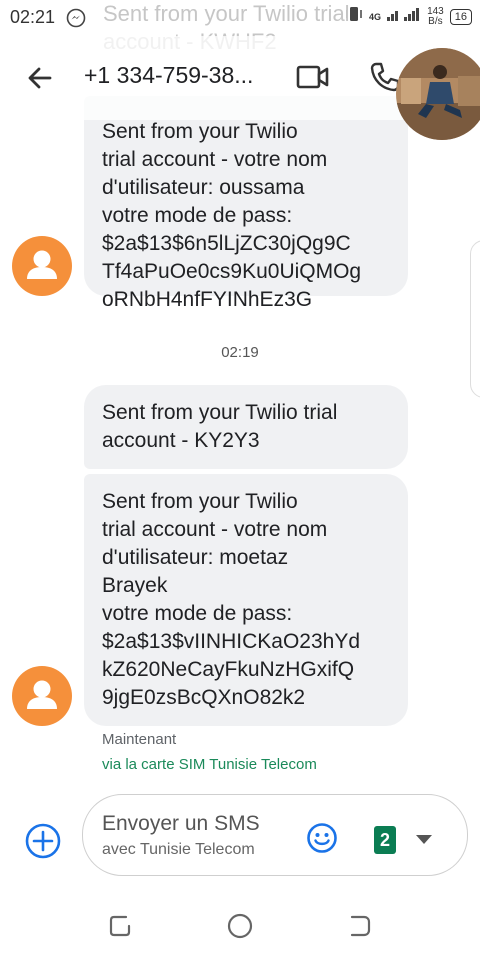  I want to click on chevron-down-icon, so click(424, 839).